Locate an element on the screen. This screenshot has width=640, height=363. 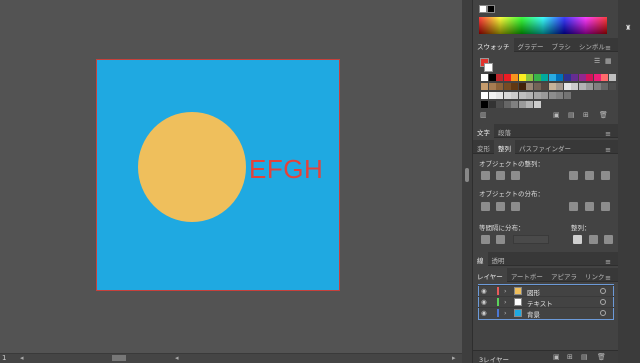
folder-icon: ▤ is located at coordinates (571, 115).